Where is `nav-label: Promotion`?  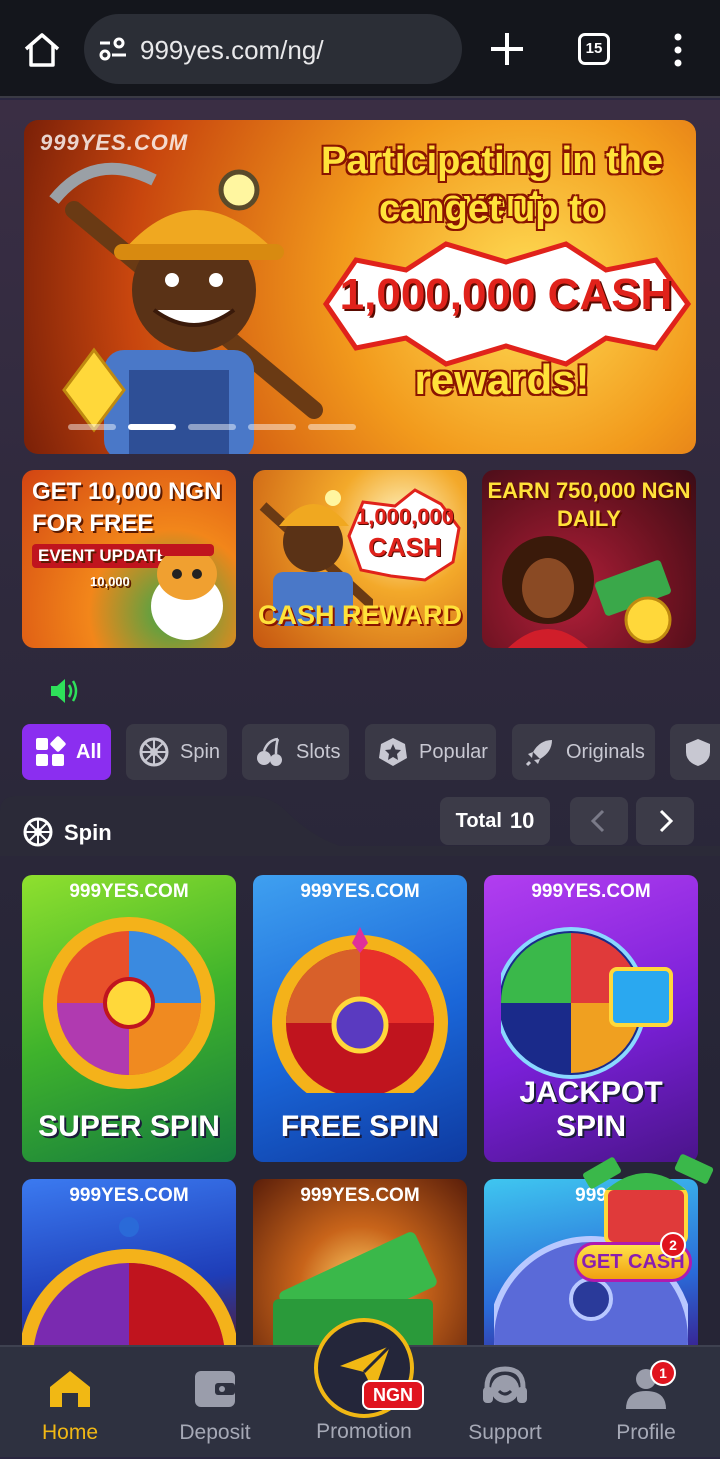 nav-label: Promotion is located at coordinates (364, 1431).